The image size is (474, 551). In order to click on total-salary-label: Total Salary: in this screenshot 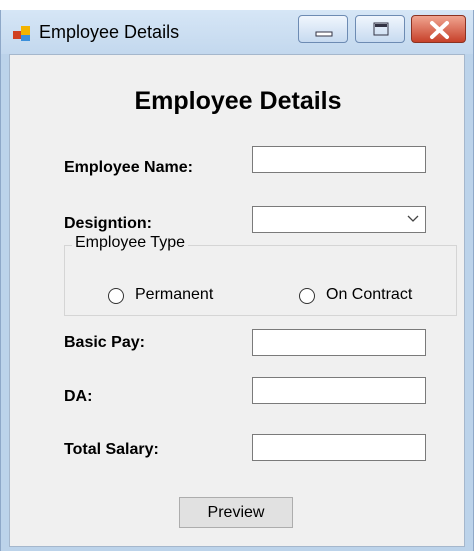, I will do `click(111, 449)`.